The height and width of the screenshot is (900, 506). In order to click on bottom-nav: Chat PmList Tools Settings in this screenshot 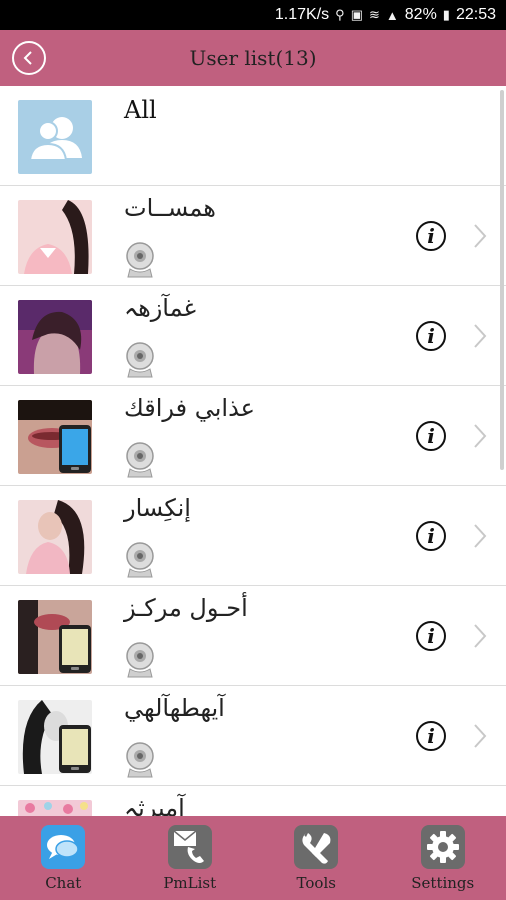, I will do `click(253, 858)`.